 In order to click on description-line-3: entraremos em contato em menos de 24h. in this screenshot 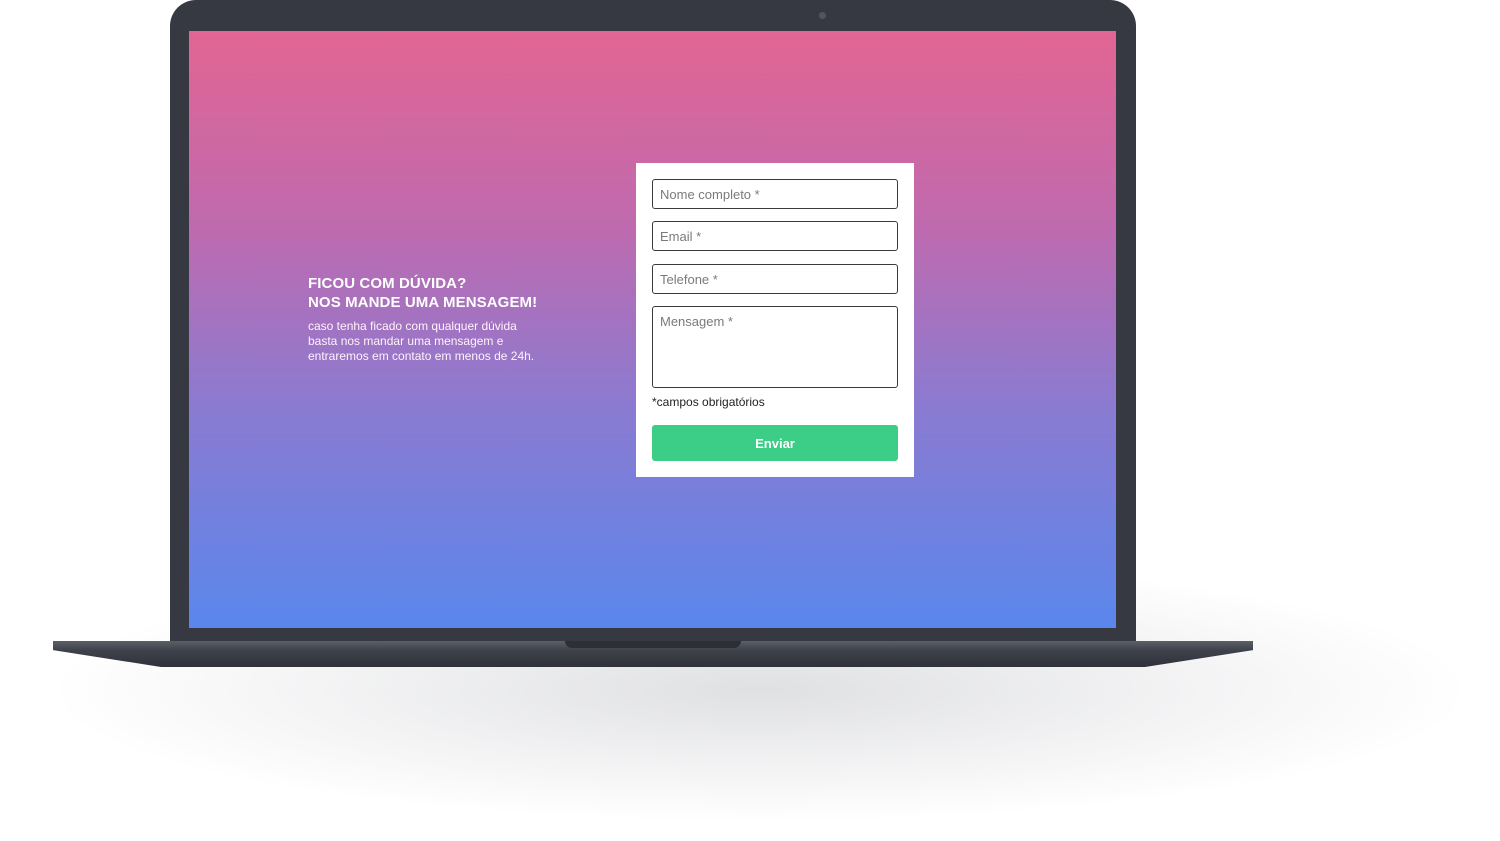, I will do `click(421, 356)`.